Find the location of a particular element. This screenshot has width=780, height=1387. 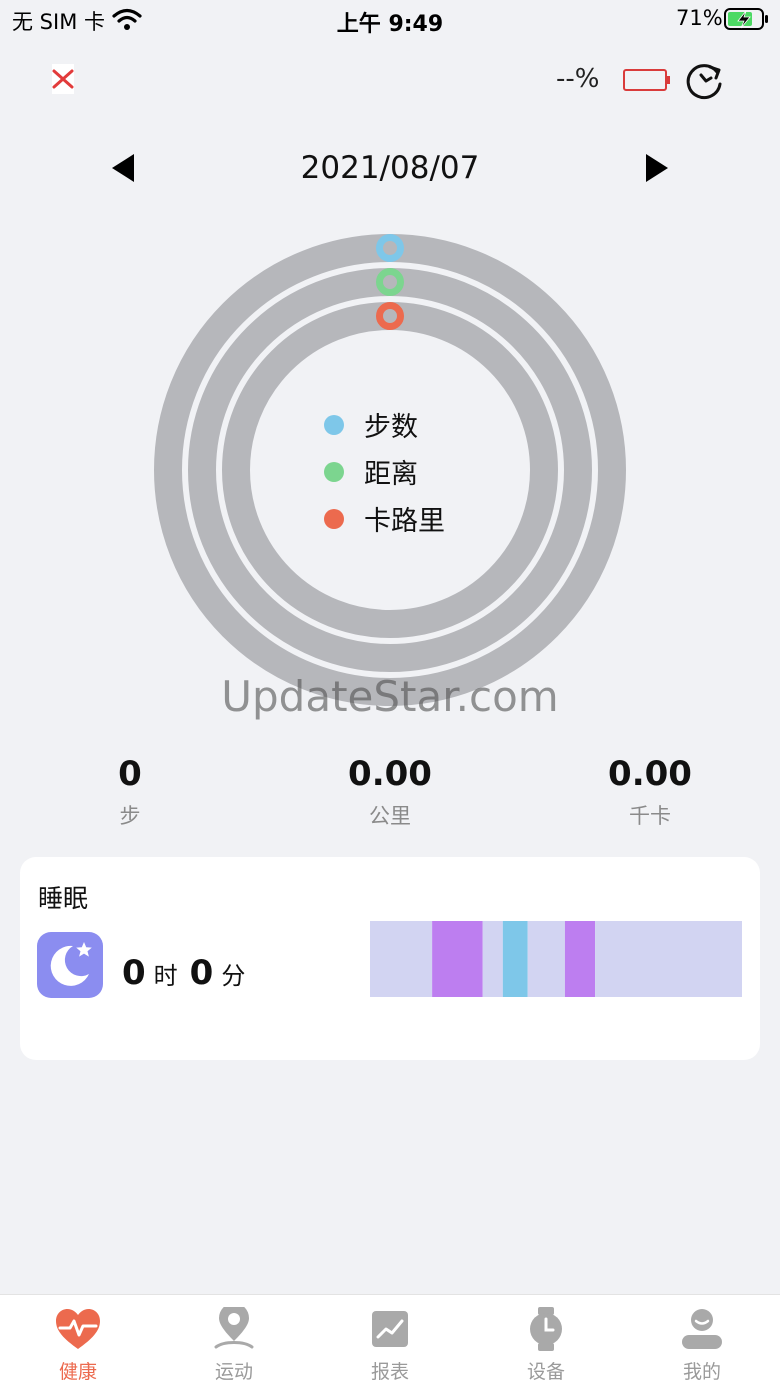

sleep-minutes-unit: 分 is located at coordinates (233, 976).